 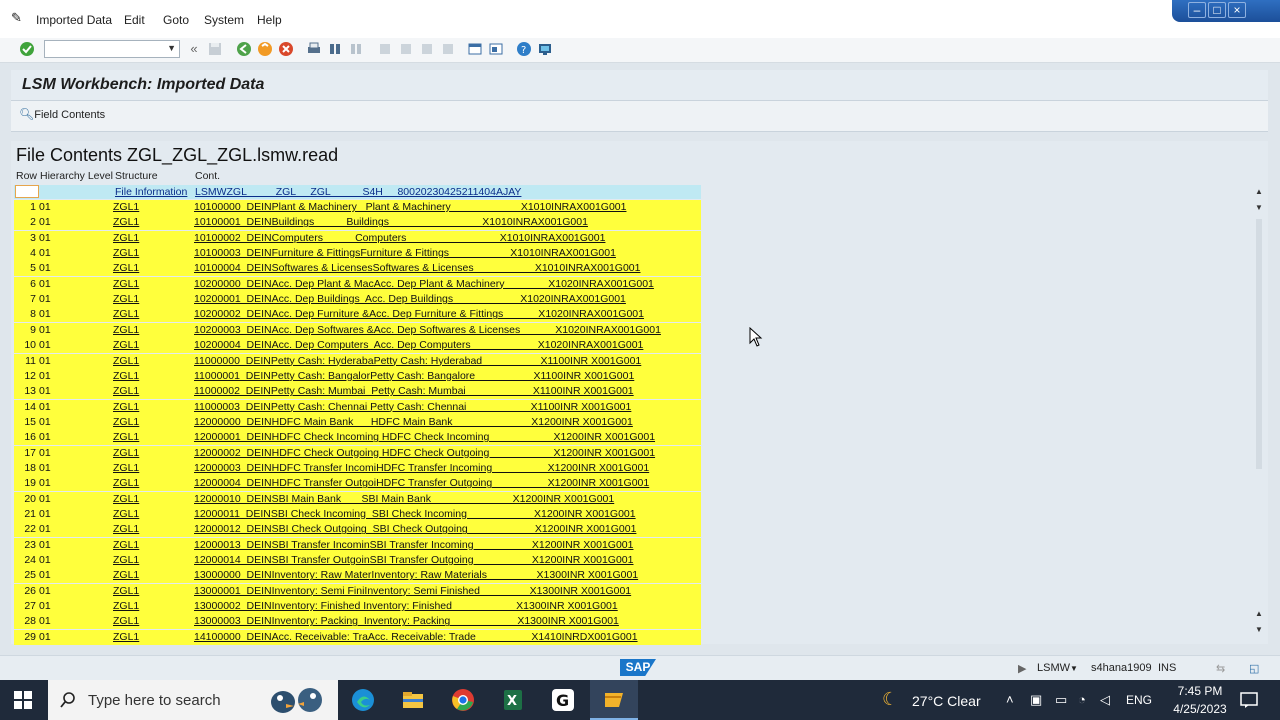 What do you see at coordinates (176, 20) in the screenshot?
I see `menu-goto: Goto` at bounding box center [176, 20].